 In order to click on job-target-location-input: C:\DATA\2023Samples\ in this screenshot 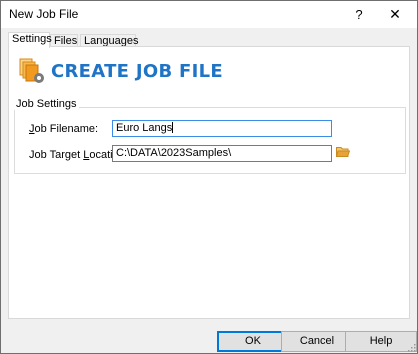, I will do `click(222, 153)`.